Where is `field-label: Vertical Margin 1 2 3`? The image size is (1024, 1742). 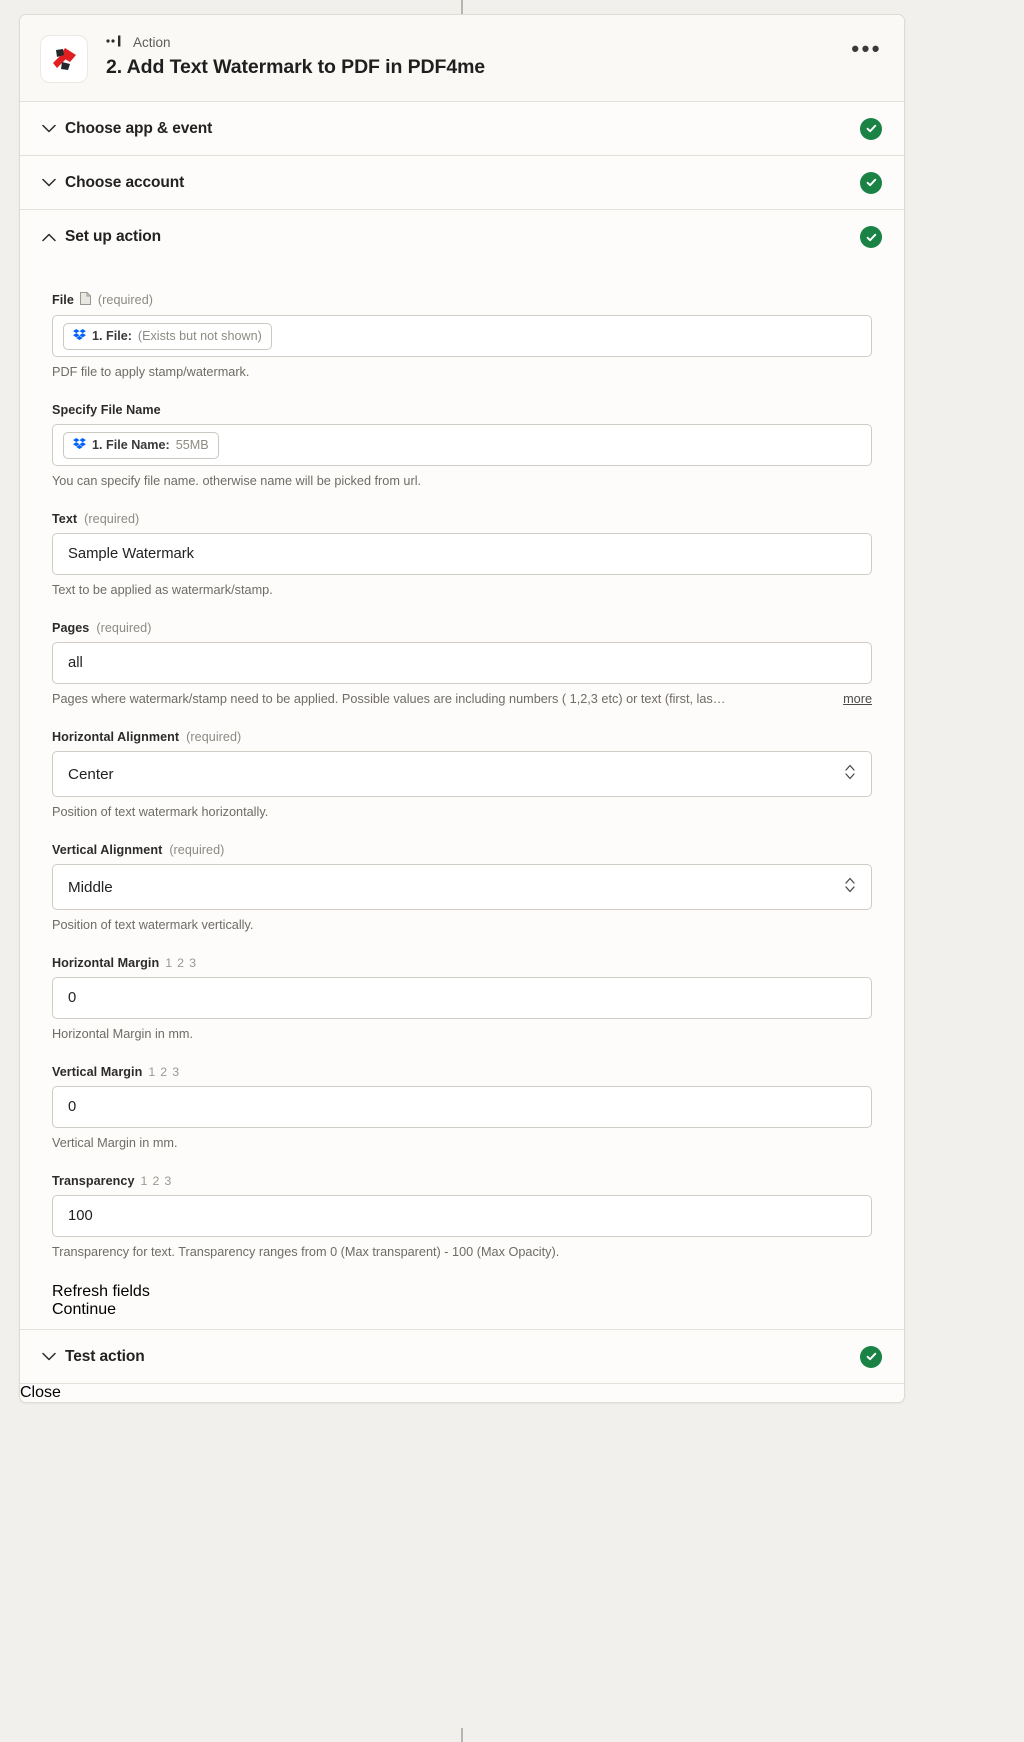 field-label: Vertical Margin 1 2 3 is located at coordinates (462, 1072).